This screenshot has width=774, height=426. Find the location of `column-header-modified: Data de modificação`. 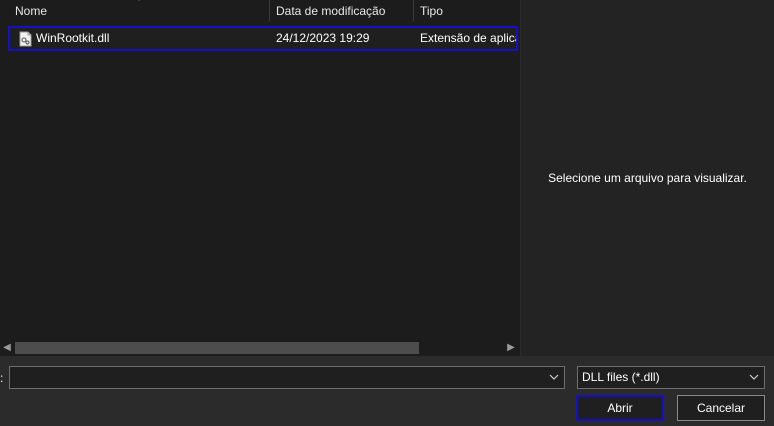

column-header-modified: Data de modificação is located at coordinates (330, 11).